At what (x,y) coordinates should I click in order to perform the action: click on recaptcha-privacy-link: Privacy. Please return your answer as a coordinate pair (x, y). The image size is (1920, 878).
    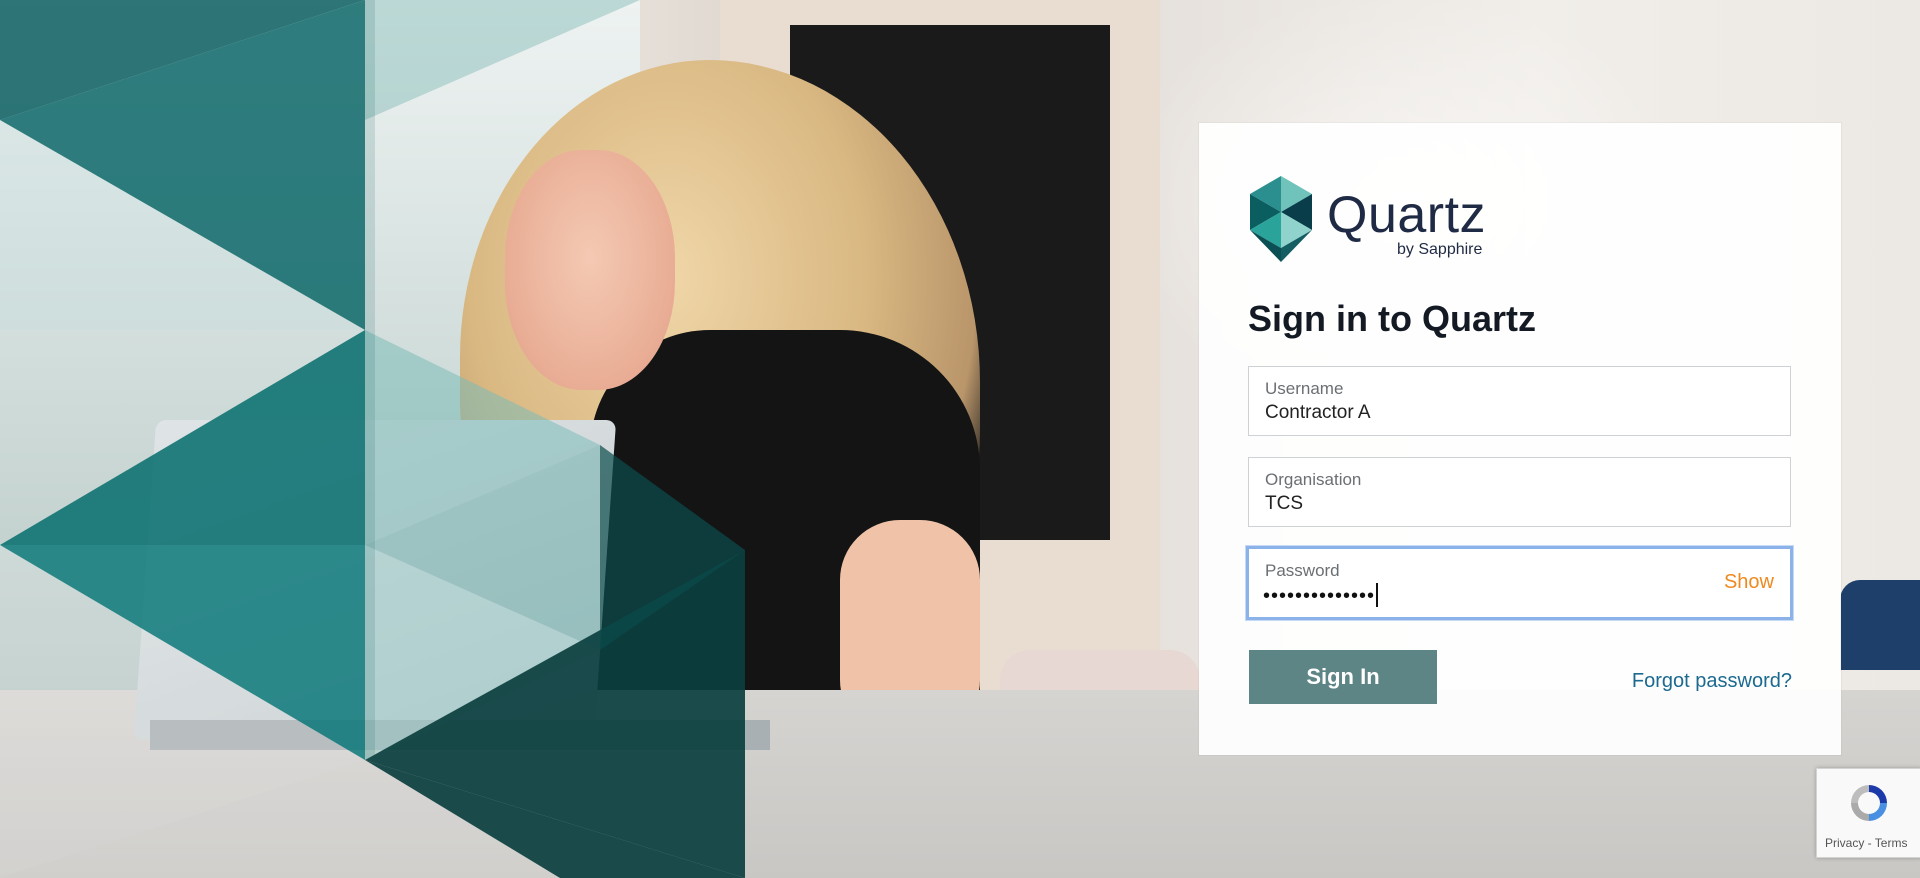
    Looking at the image, I should click on (1844, 843).